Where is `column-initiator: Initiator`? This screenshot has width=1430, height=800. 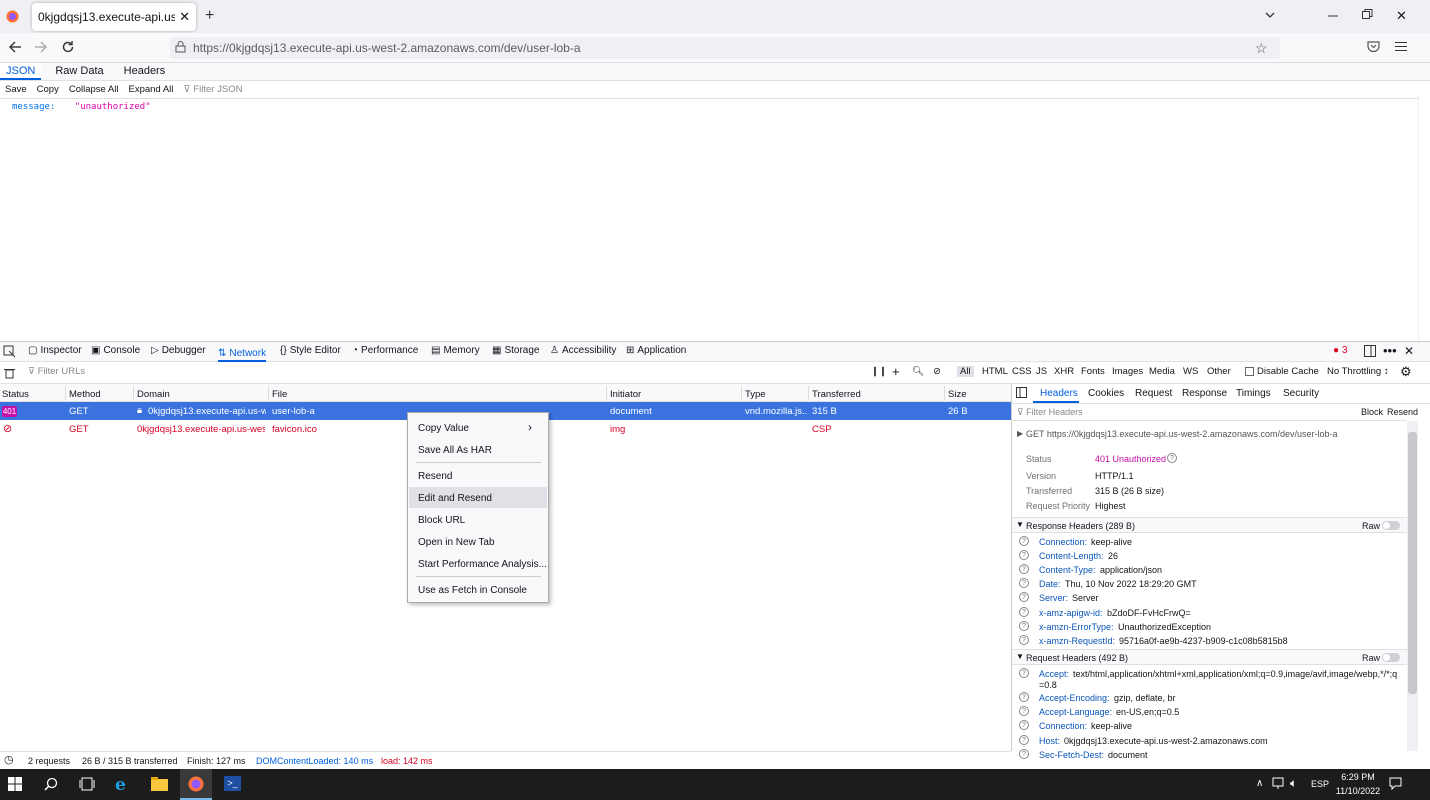 column-initiator: Initiator is located at coordinates (625, 394).